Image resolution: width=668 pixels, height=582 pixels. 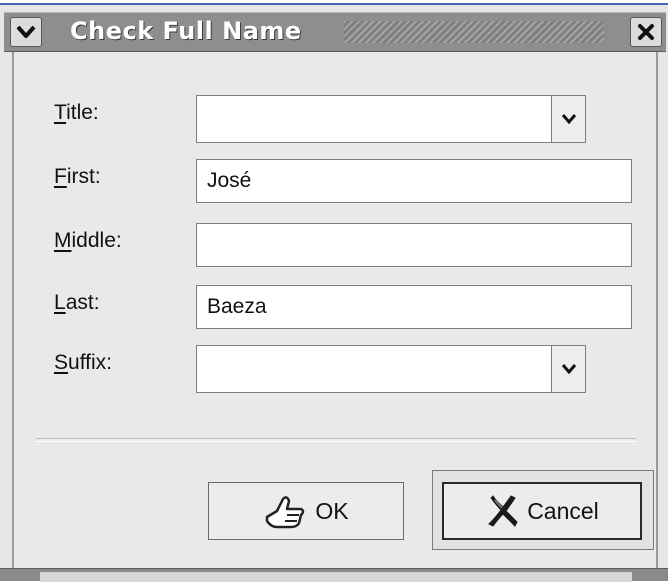 I want to click on suffix-combobox, so click(x=391, y=369).